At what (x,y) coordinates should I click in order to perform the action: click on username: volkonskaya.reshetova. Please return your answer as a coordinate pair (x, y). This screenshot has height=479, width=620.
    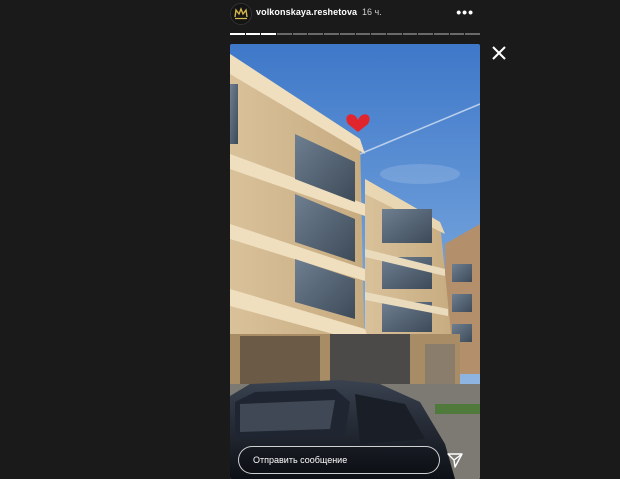
    Looking at the image, I should click on (306, 12).